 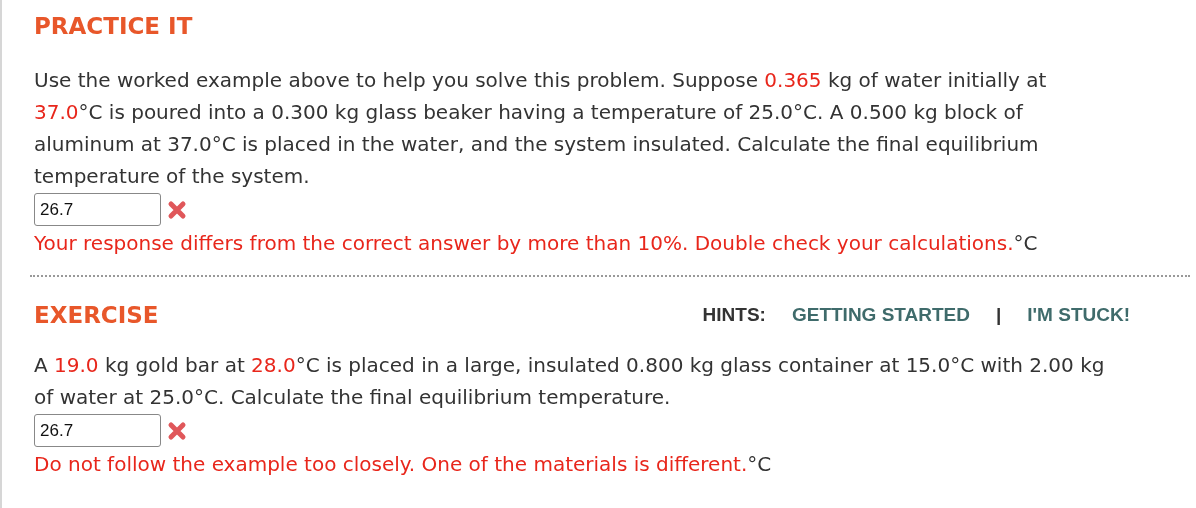 What do you see at coordinates (570, 381) in the screenshot?
I see `problem-text: A 19.0 kg gold bar at 28.0°C is placed in a large, insulated 0.800 kg glass container at 15.0°C with 2.00 kg of water at 25.0°C. Calculate the final equilibrium temperature.` at bounding box center [570, 381].